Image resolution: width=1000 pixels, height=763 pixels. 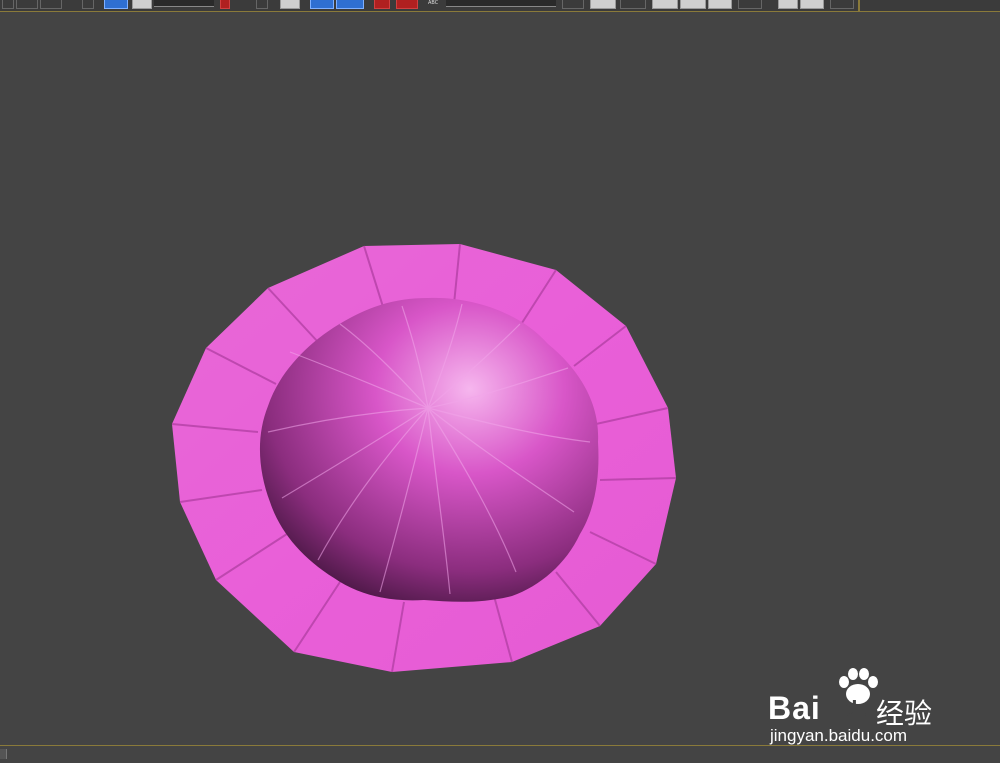 I want to click on toolbar-end-divider, so click(x=859, y=5).